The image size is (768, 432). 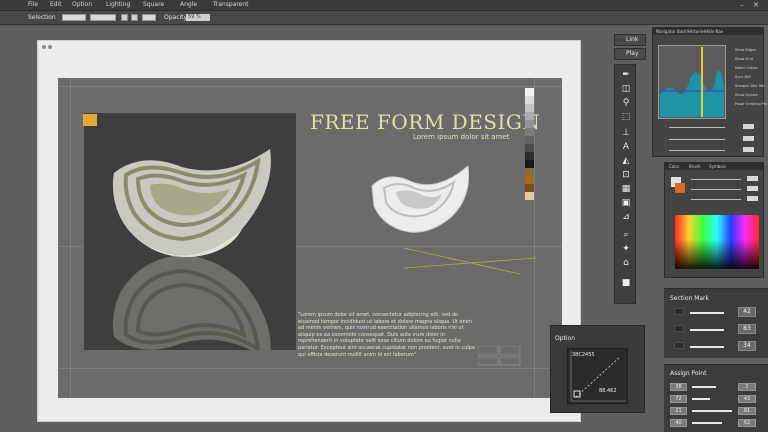 What do you see at coordinates (678, 411) in the screenshot?
I see `assign-left-value: 21` at bounding box center [678, 411].